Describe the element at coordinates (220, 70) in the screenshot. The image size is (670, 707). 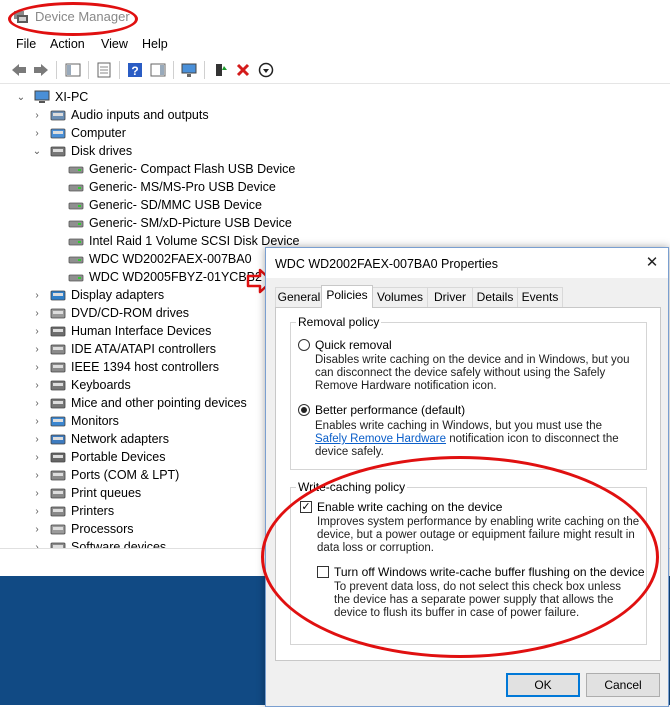
I see `update-driver-icon` at that location.